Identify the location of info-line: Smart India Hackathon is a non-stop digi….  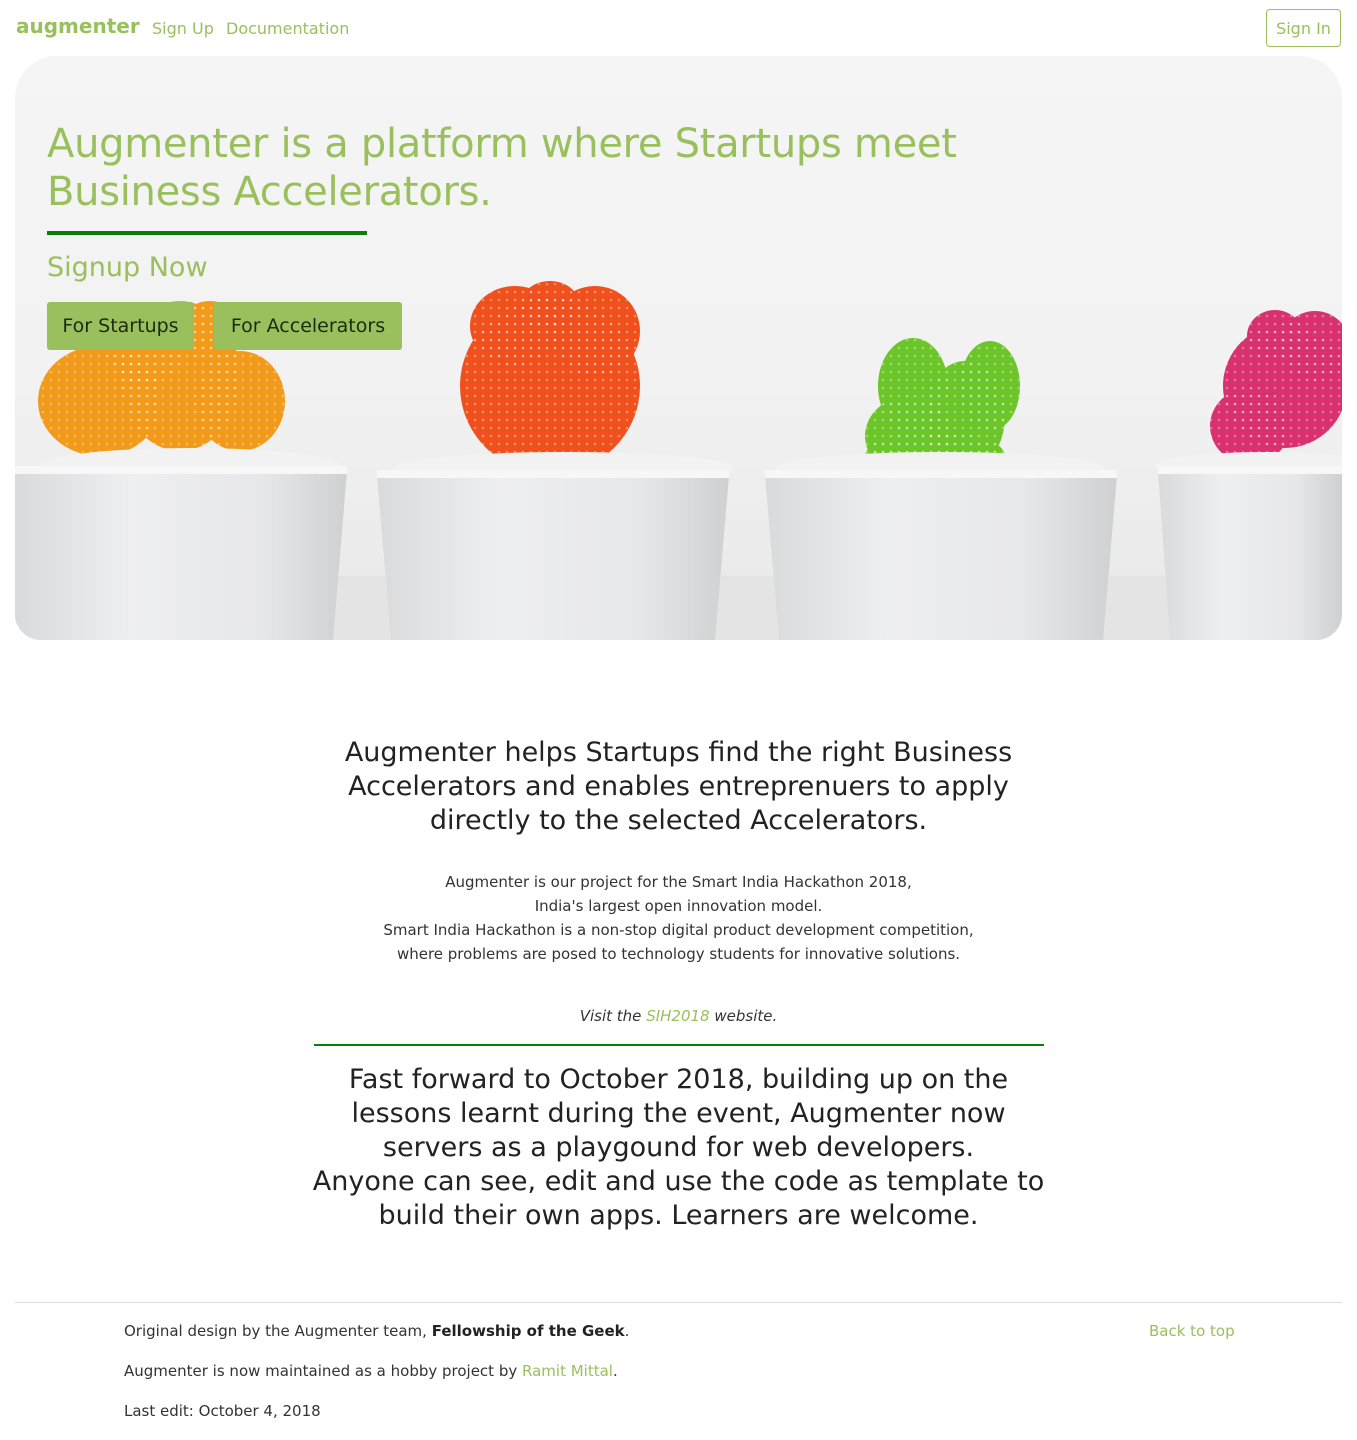
(678, 930).